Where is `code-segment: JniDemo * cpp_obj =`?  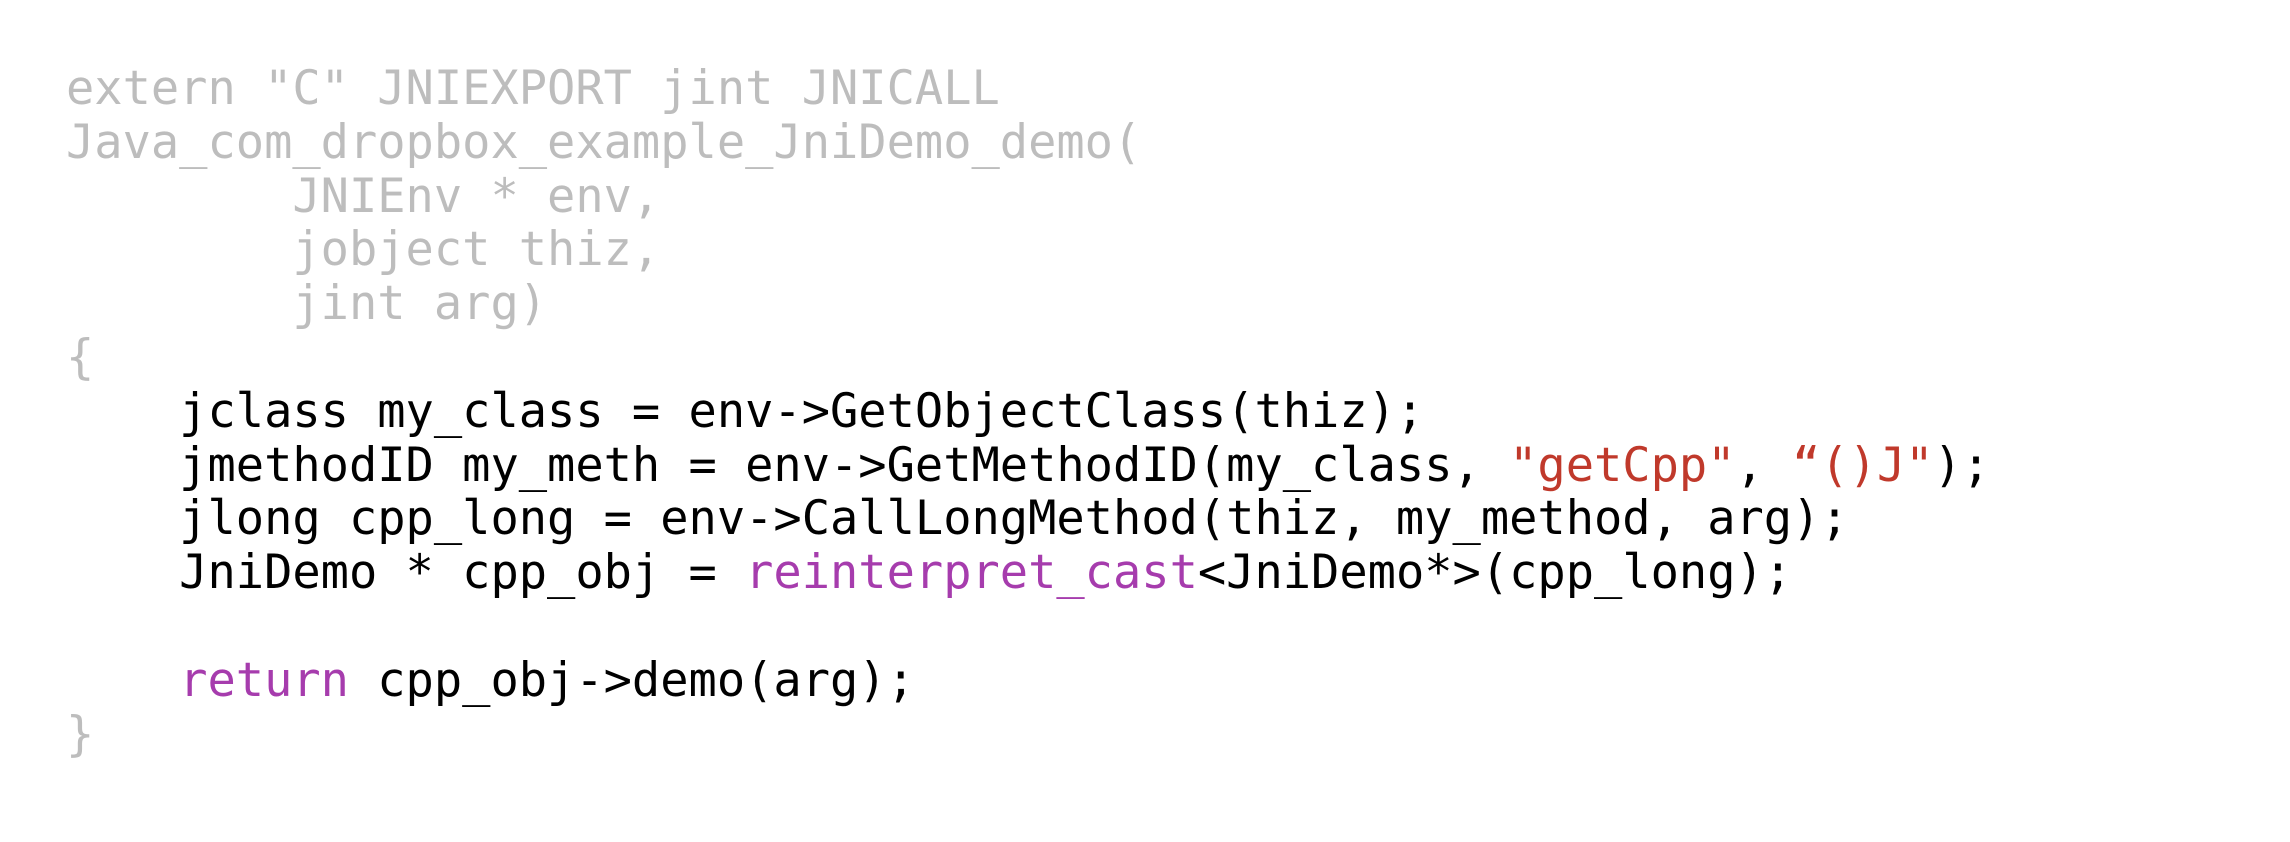
code-segment: JniDemo * cpp_obj = is located at coordinates (406, 573).